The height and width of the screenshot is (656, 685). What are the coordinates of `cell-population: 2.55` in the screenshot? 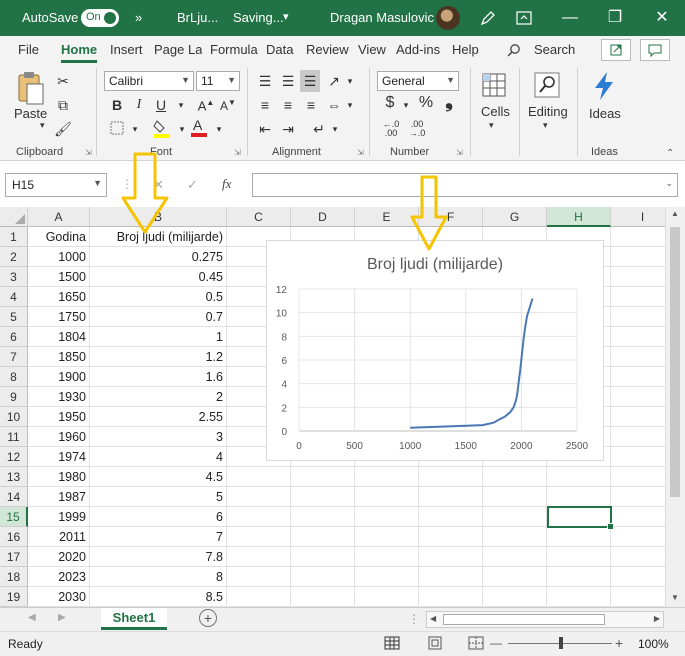 It's located at (158, 417).